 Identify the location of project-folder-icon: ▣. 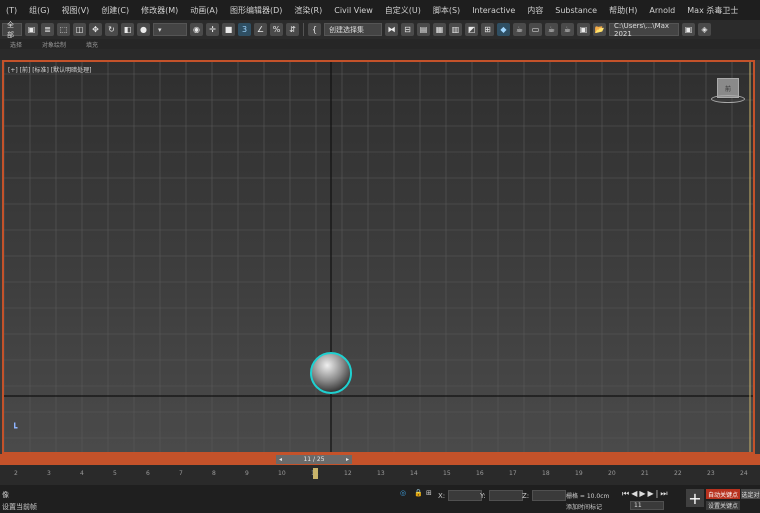
(688, 29).